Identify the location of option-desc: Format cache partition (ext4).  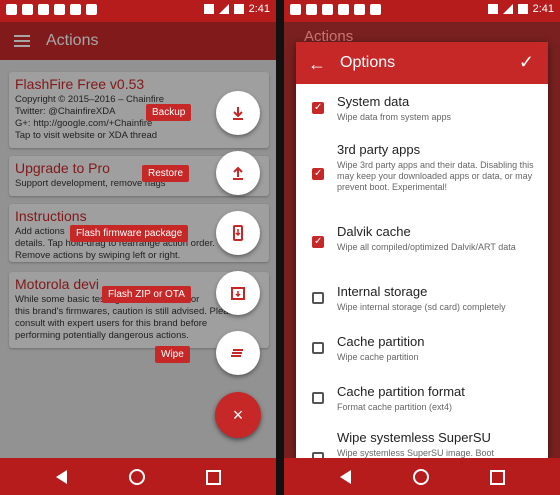
(395, 407).